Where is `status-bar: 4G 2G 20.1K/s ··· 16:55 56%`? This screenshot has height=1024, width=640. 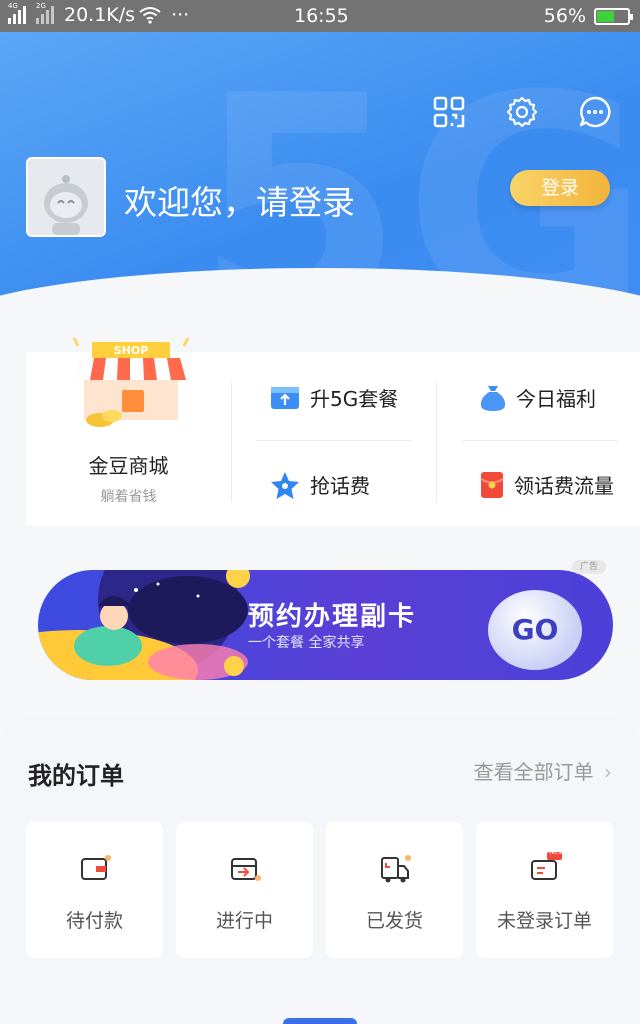
status-bar: 4G 2G 20.1K/s ··· 16:55 56% is located at coordinates (320, 16).